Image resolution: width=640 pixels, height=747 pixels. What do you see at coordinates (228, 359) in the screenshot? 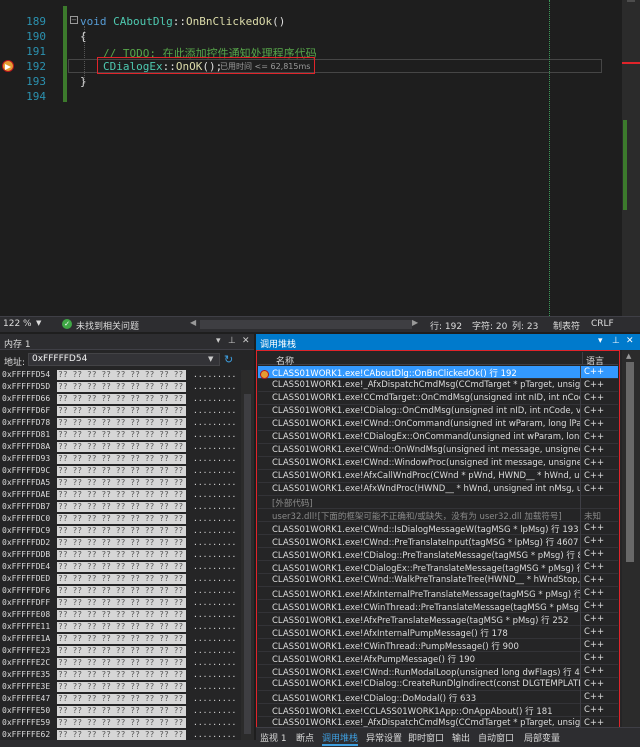
I see `refresh-icon: ↻` at bounding box center [228, 359].